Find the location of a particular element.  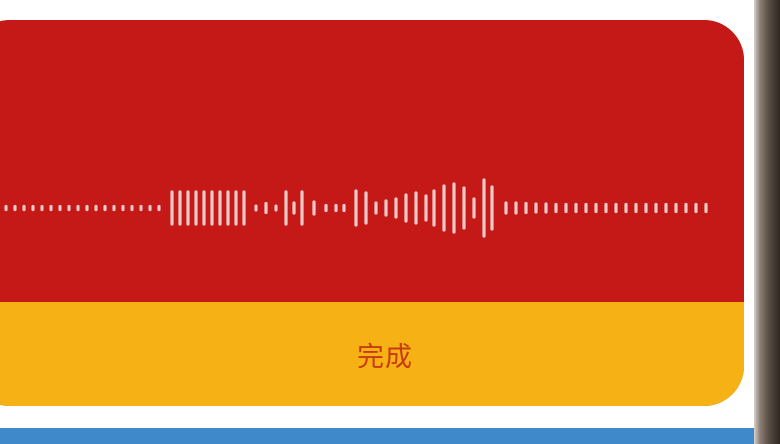

underlying-content-strip is located at coordinates (377, 436).